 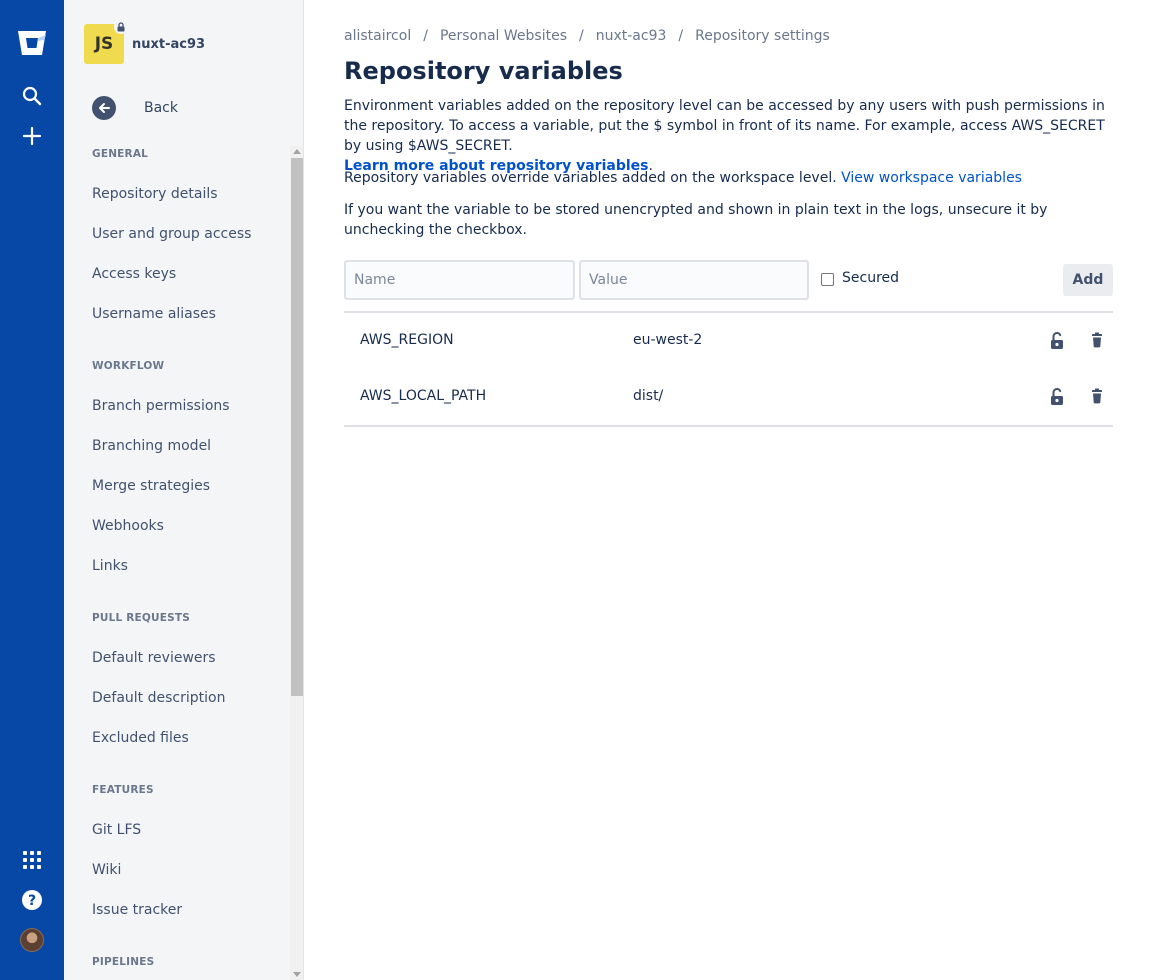 What do you see at coordinates (177, 314) in the screenshot?
I see `sidebar-item-username-aliases: Username aliases` at bounding box center [177, 314].